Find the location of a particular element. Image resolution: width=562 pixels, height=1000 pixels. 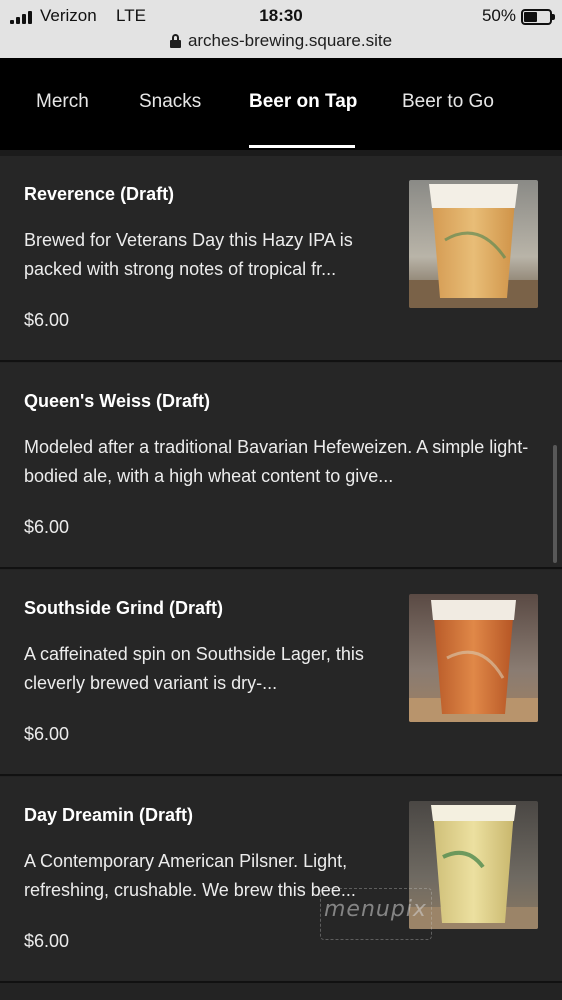

item-name: Queen's Weiss (Draft) is located at coordinates (117, 401).